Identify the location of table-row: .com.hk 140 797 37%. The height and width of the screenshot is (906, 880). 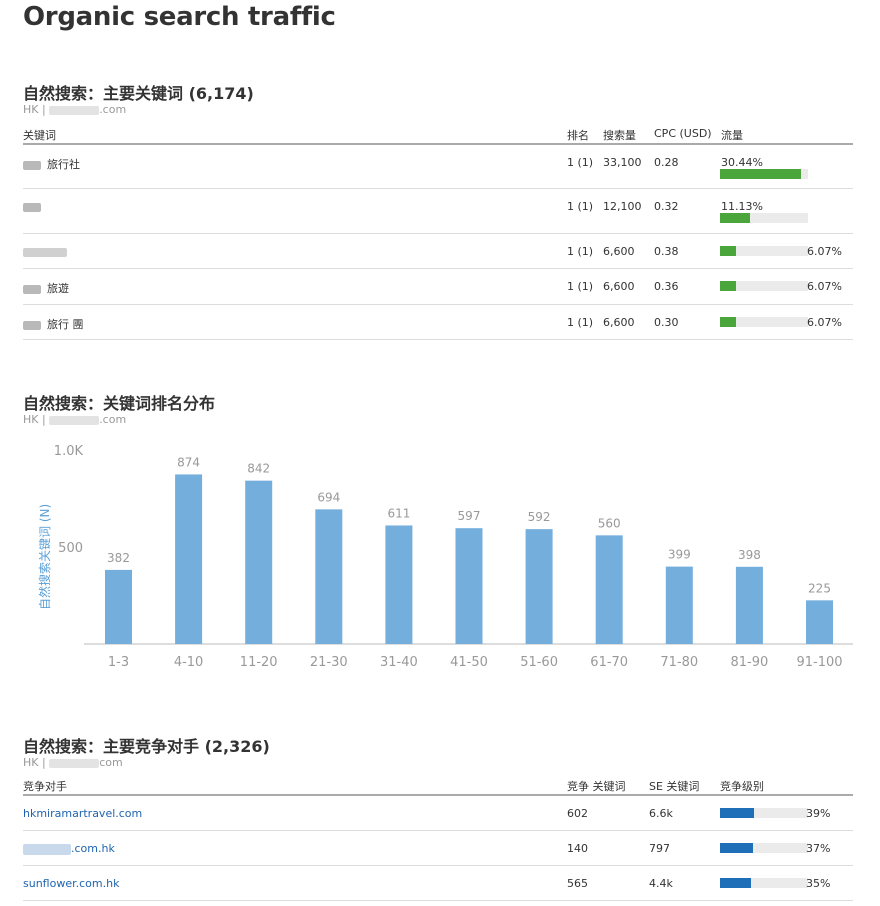
(438, 848).